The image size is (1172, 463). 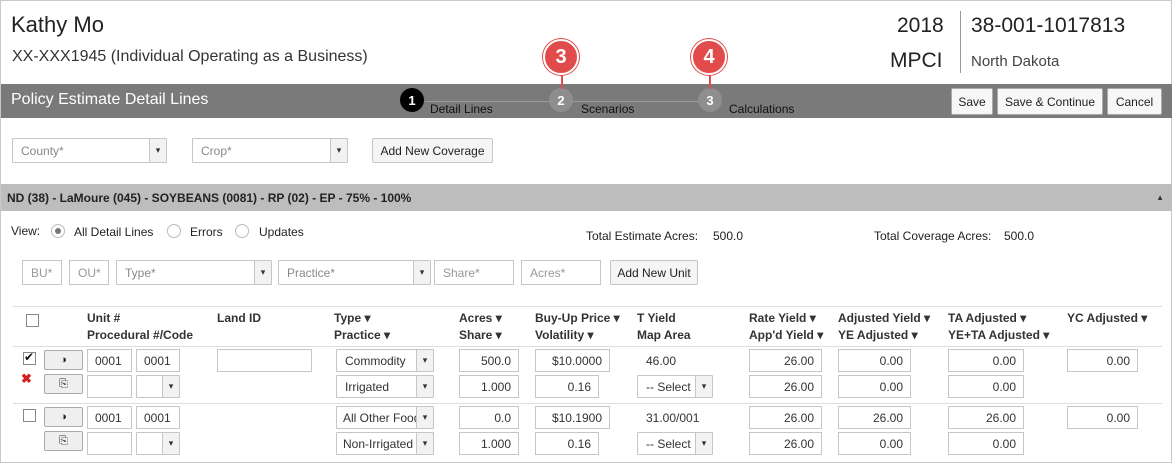 I want to click on radio-all-label: All Detail Lines, so click(x=114, y=232).